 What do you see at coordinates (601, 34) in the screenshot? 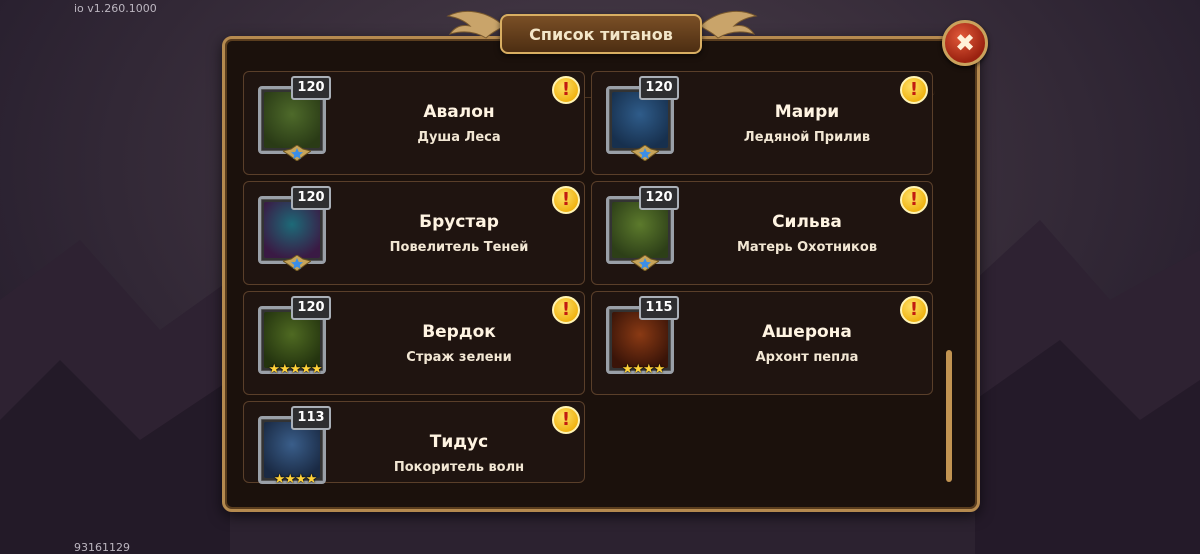
I see `window-title: Список титанов` at bounding box center [601, 34].